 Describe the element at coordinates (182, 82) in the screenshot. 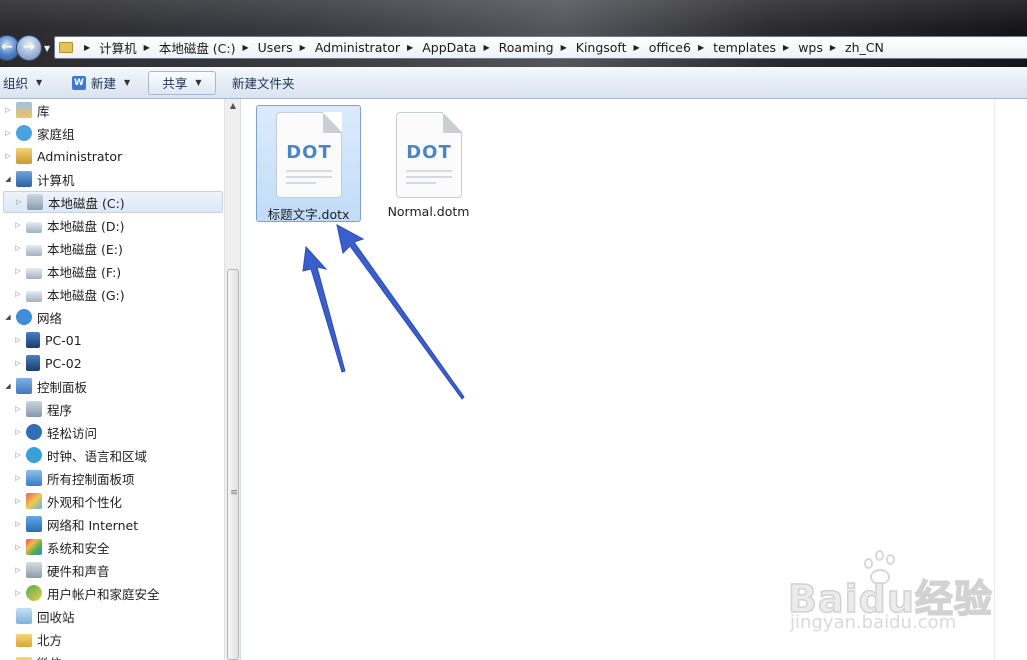

I see `share-button: 共享 ▼` at that location.